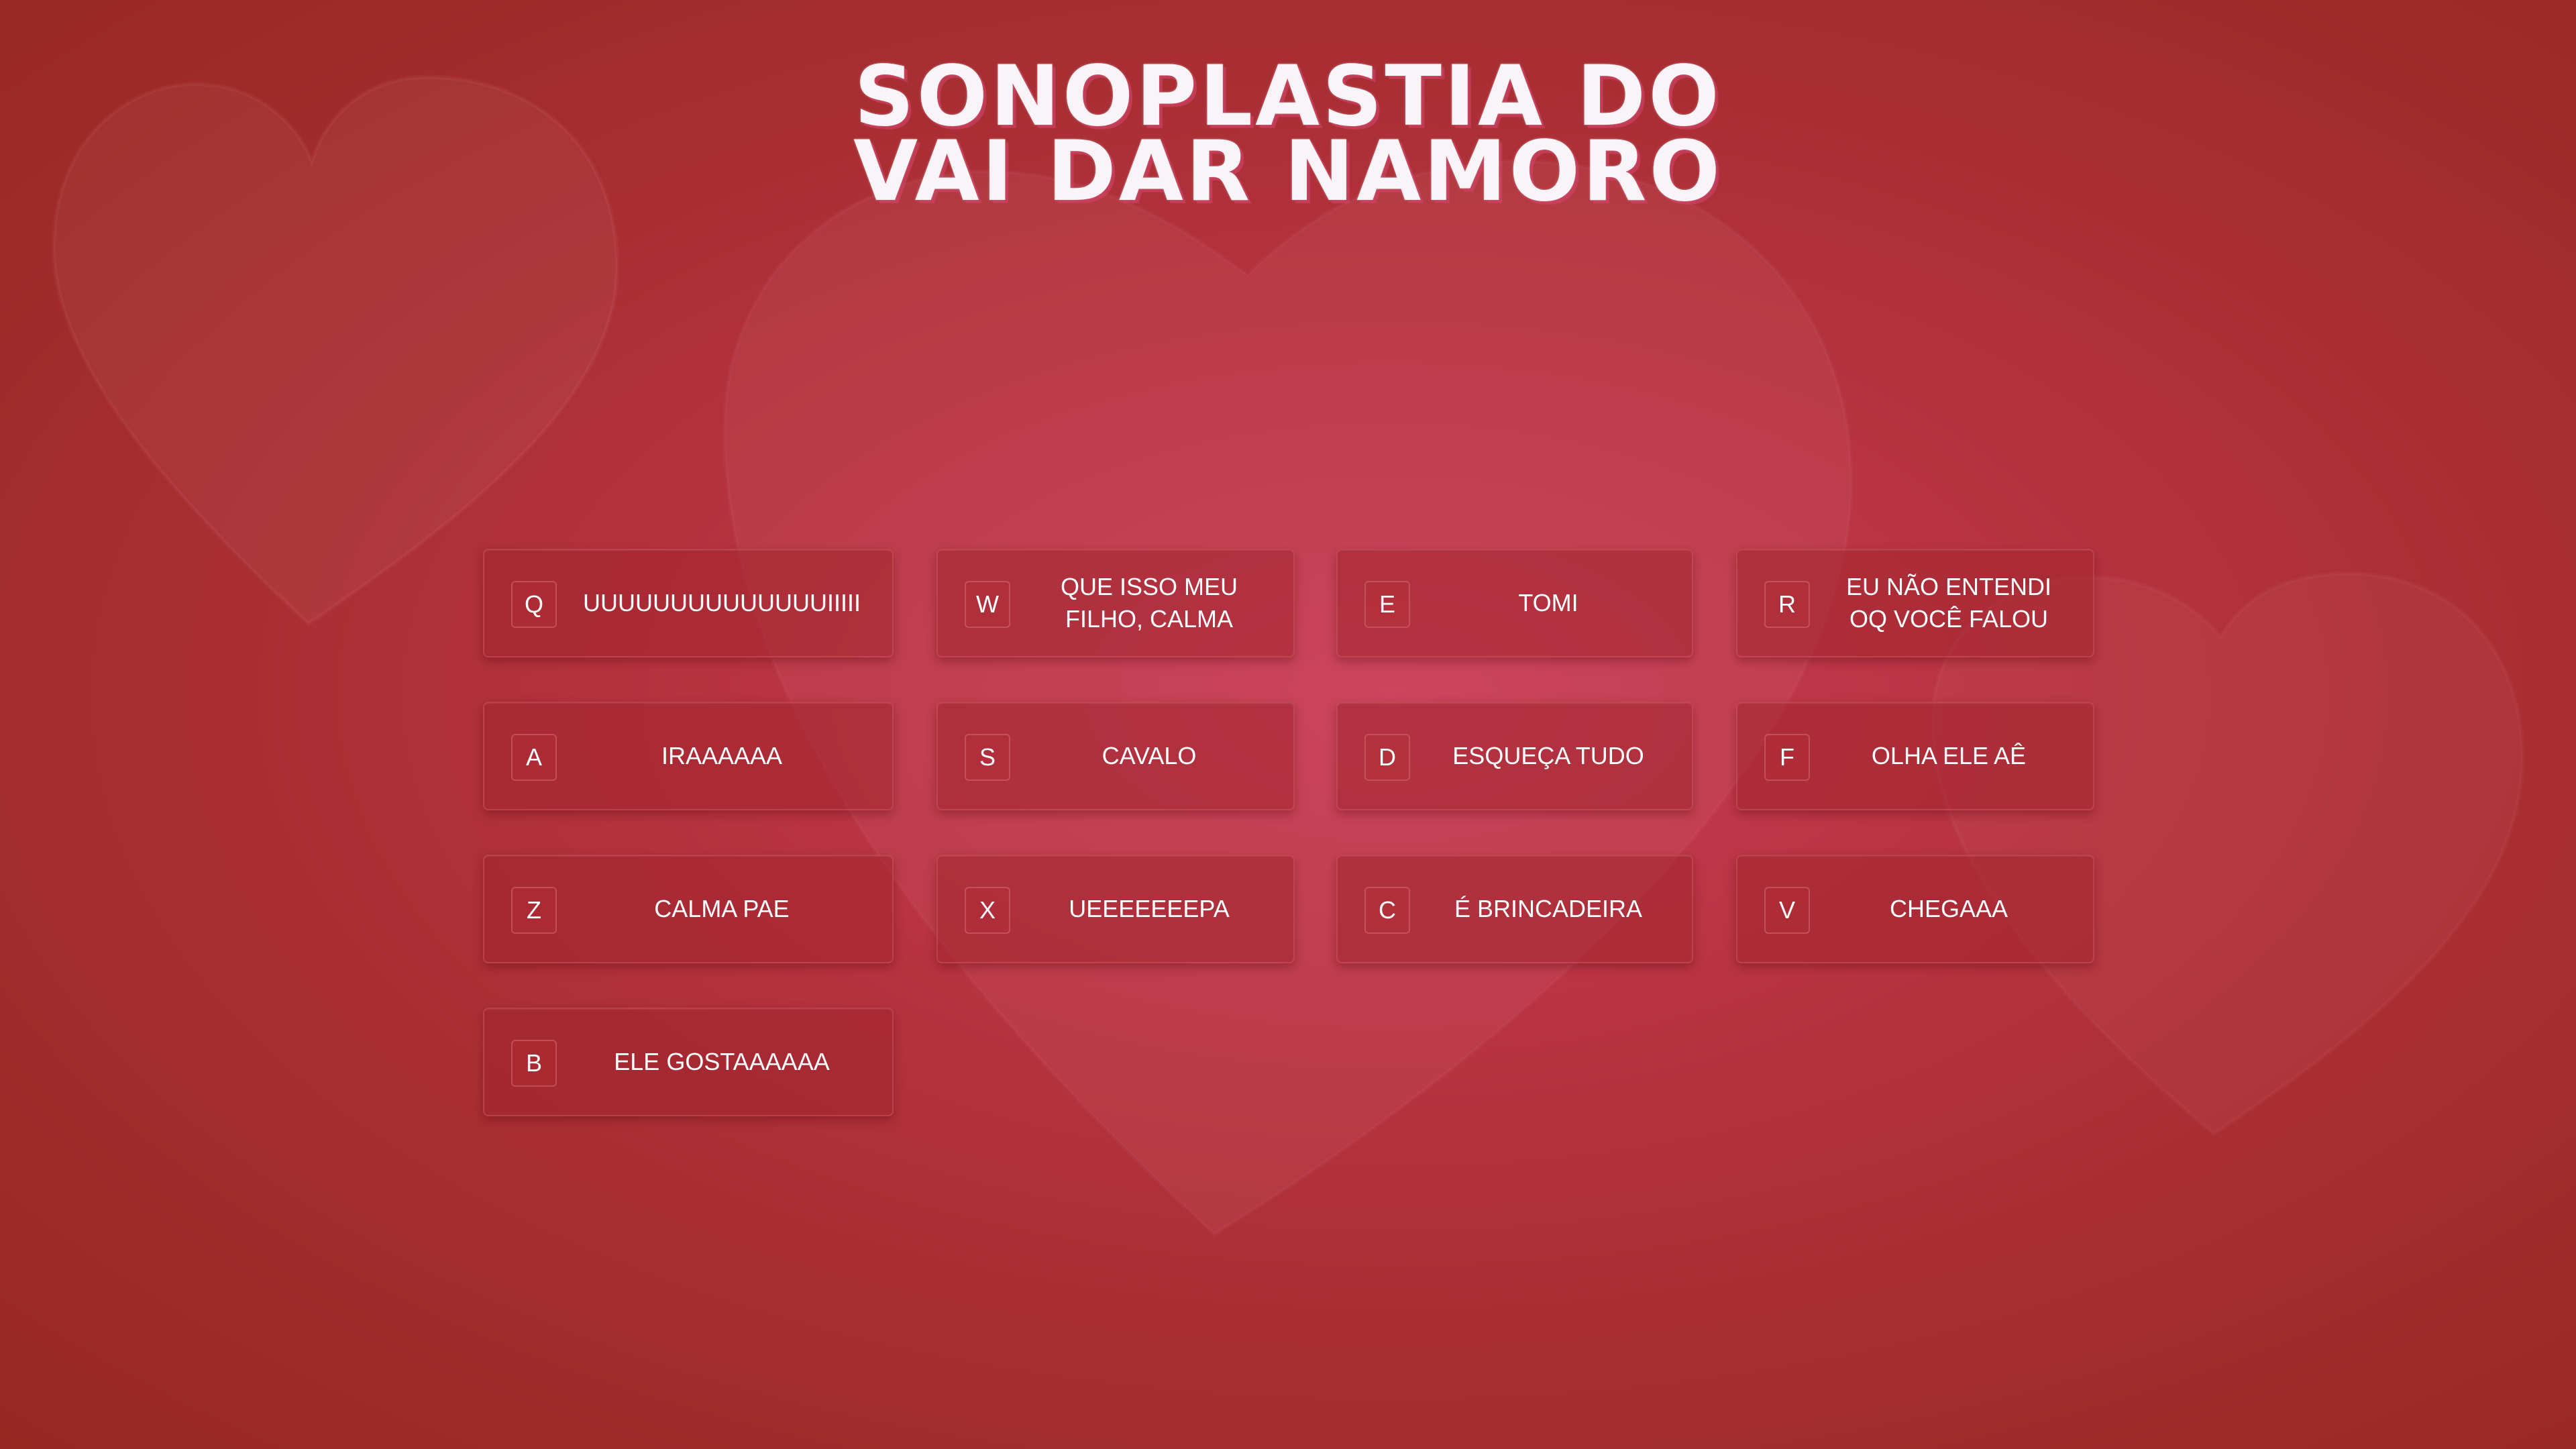 This screenshot has width=2576, height=1449. What do you see at coordinates (1149, 755) in the screenshot?
I see `sound-button-label: CAVALO` at bounding box center [1149, 755].